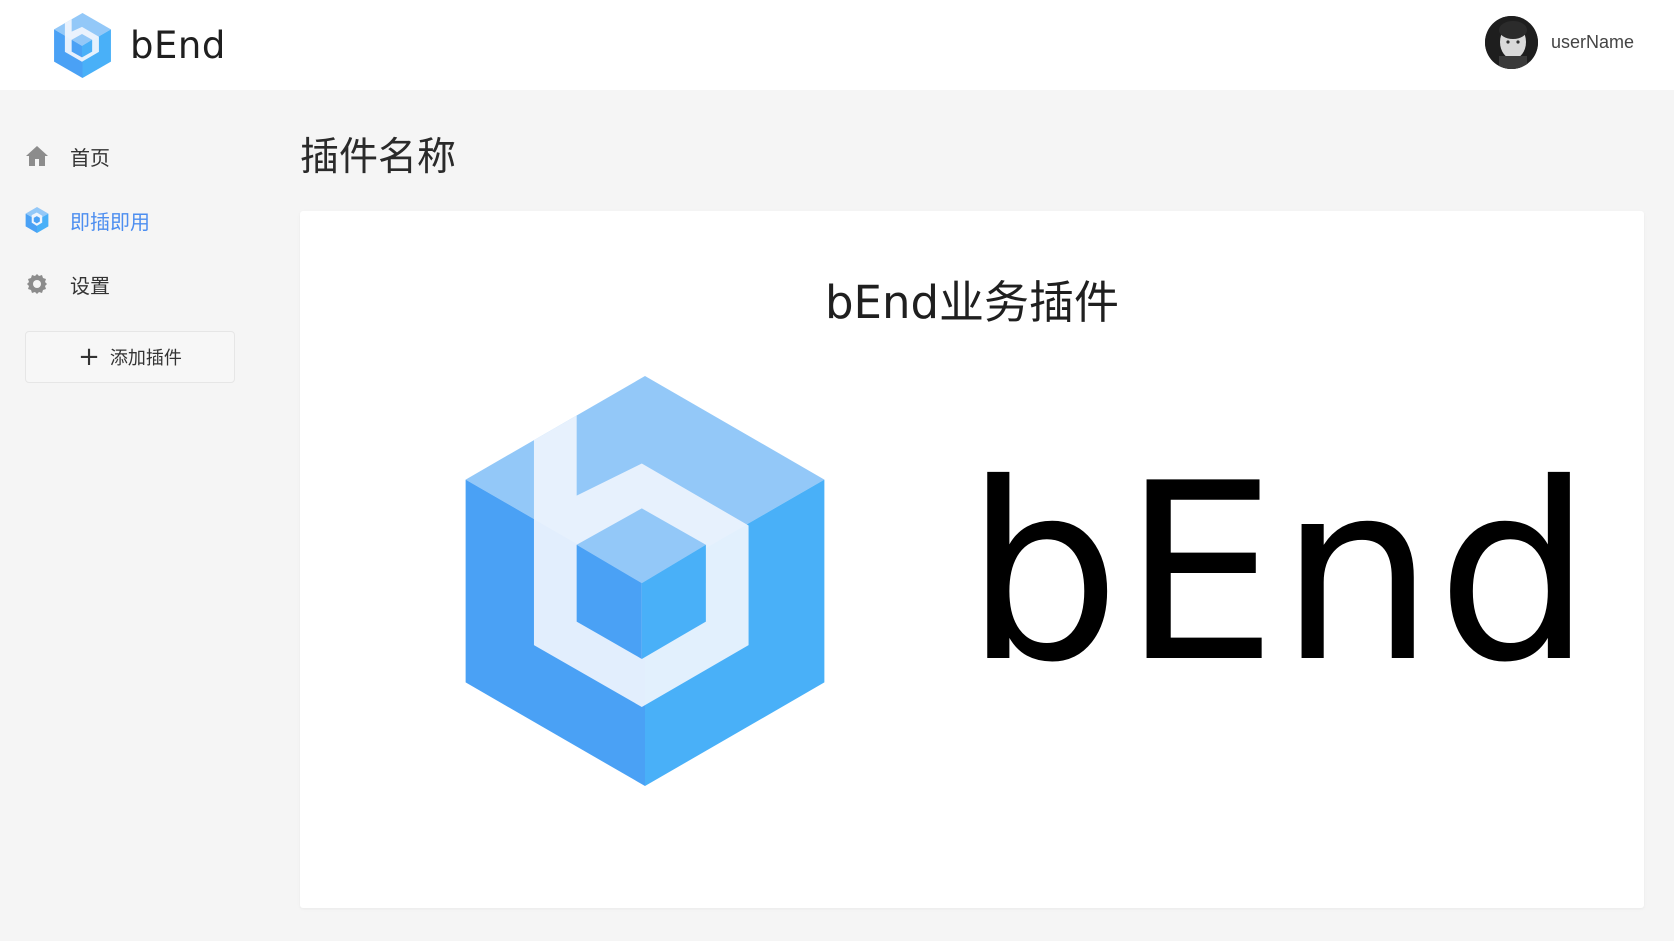 This screenshot has height=941, width=1674. I want to click on add-plugin-label: 添加插件, so click(145, 358).